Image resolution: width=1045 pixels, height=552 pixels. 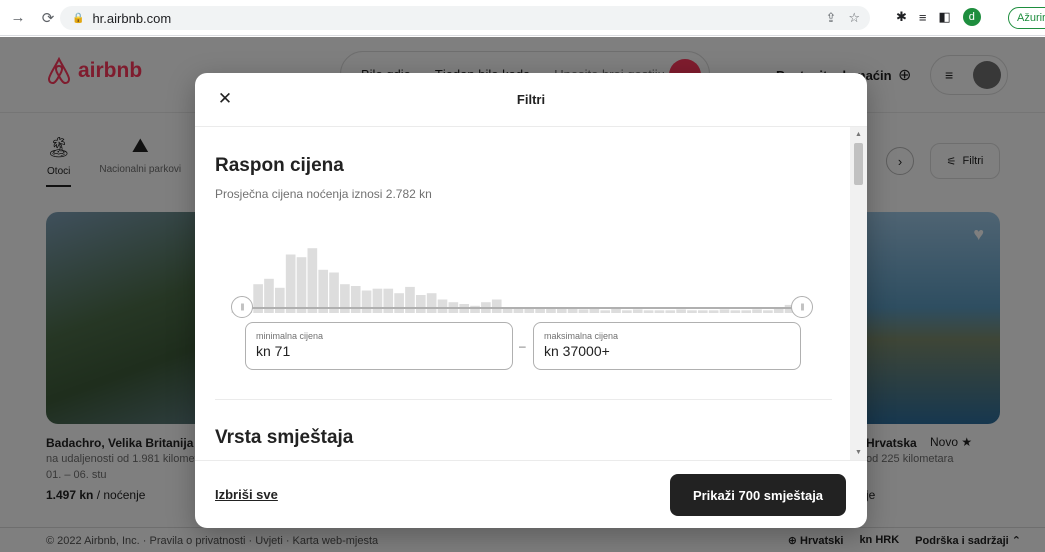 What do you see at coordinates (513, 280) in the screenshot?
I see `price-histogram` at bounding box center [513, 280].